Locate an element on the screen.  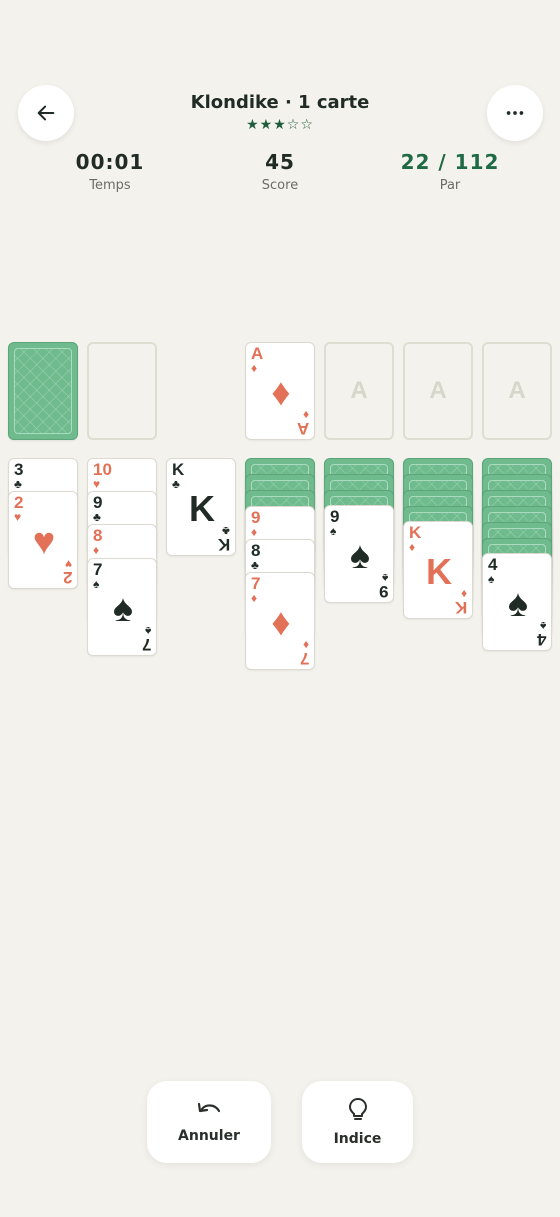
stat-score: 45 Score is located at coordinates (280, 171).